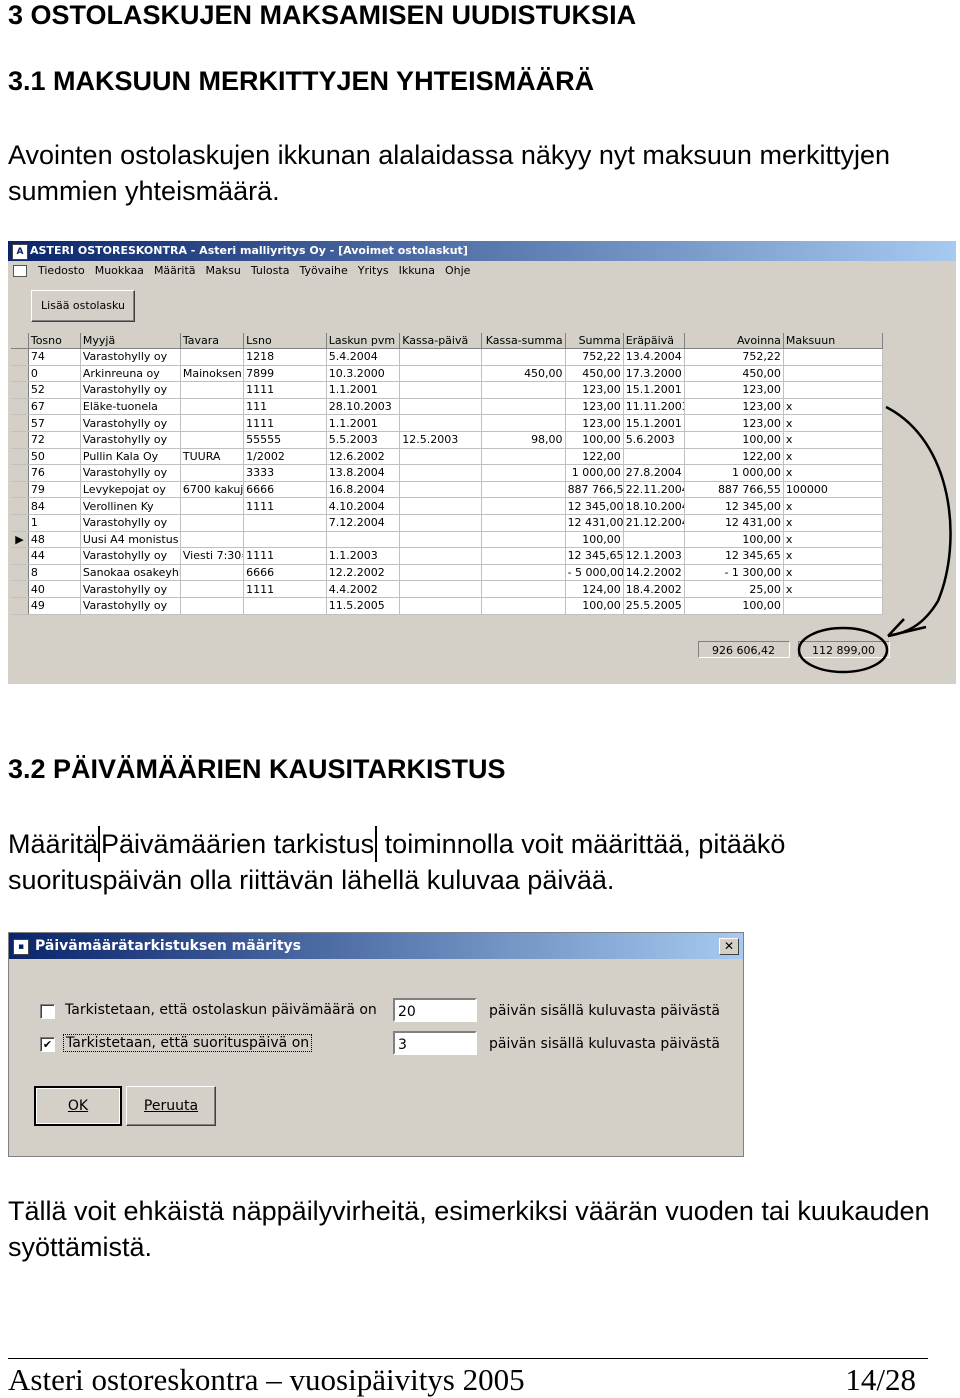 The width and height of the screenshot is (960, 1398). What do you see at coordinates (435, 1043) in the screenshot?
I see `payment-date-days-input: 3` at bounding box center [435, 1043].